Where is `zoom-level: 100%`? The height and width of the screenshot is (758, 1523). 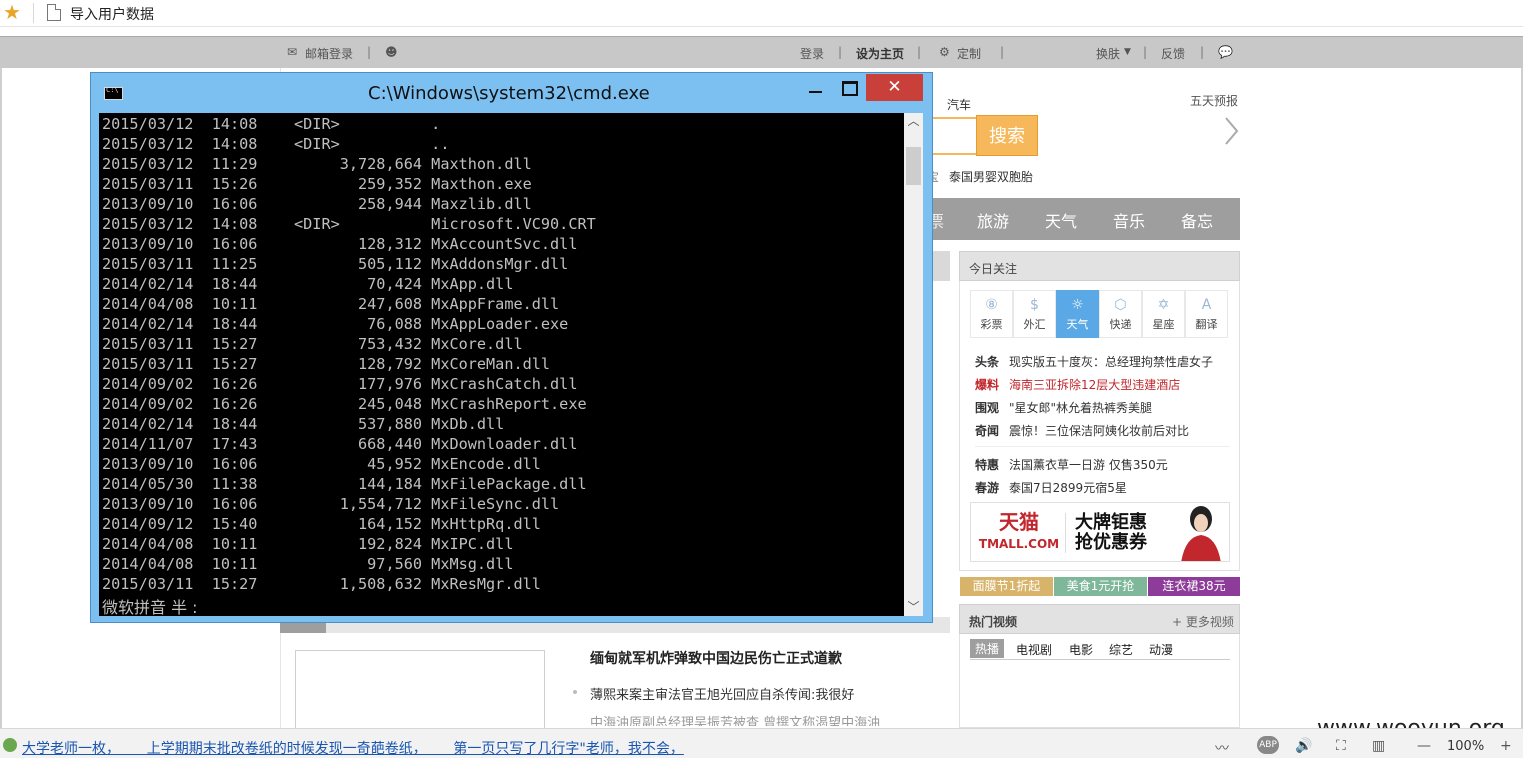 zoom-level: 100% is located at coordinates (1465, 746).